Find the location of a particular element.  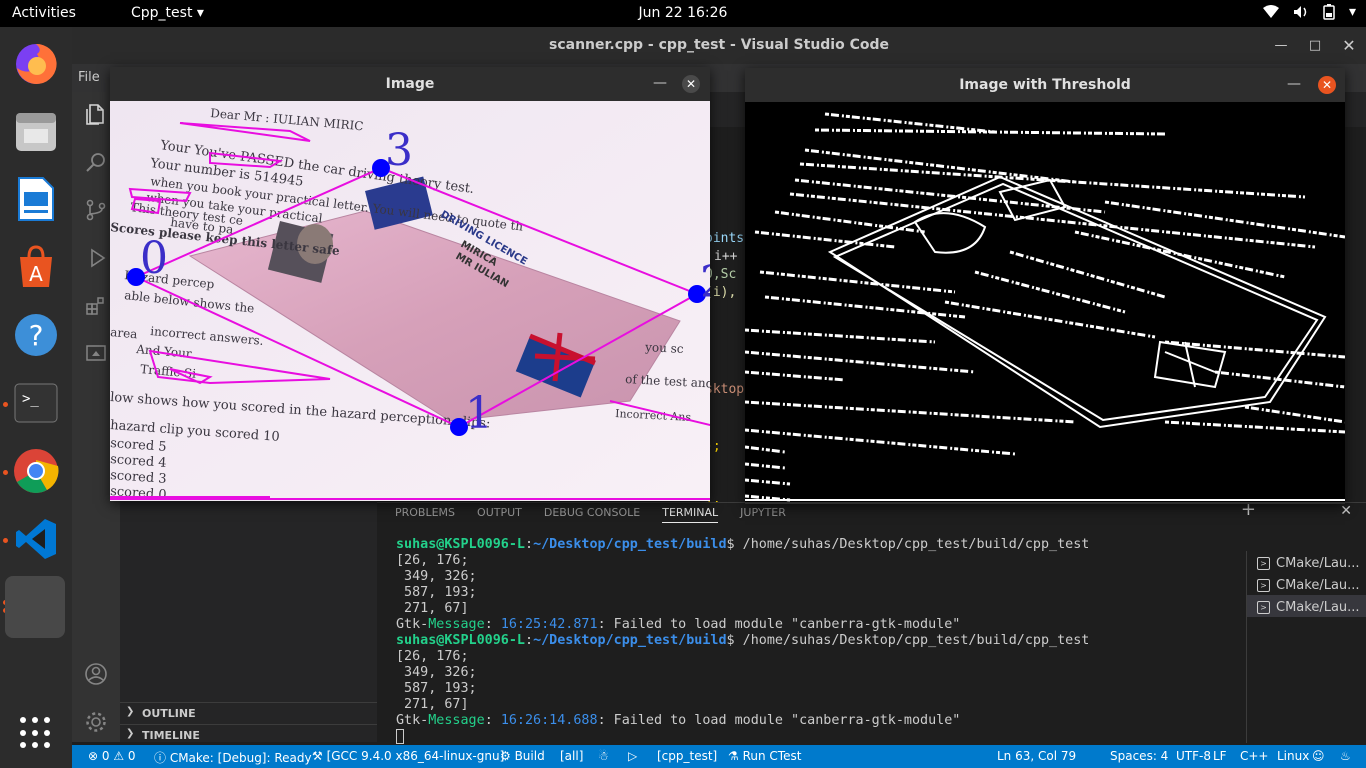

run-icon: ▷ is located at coordinates (632, 756).